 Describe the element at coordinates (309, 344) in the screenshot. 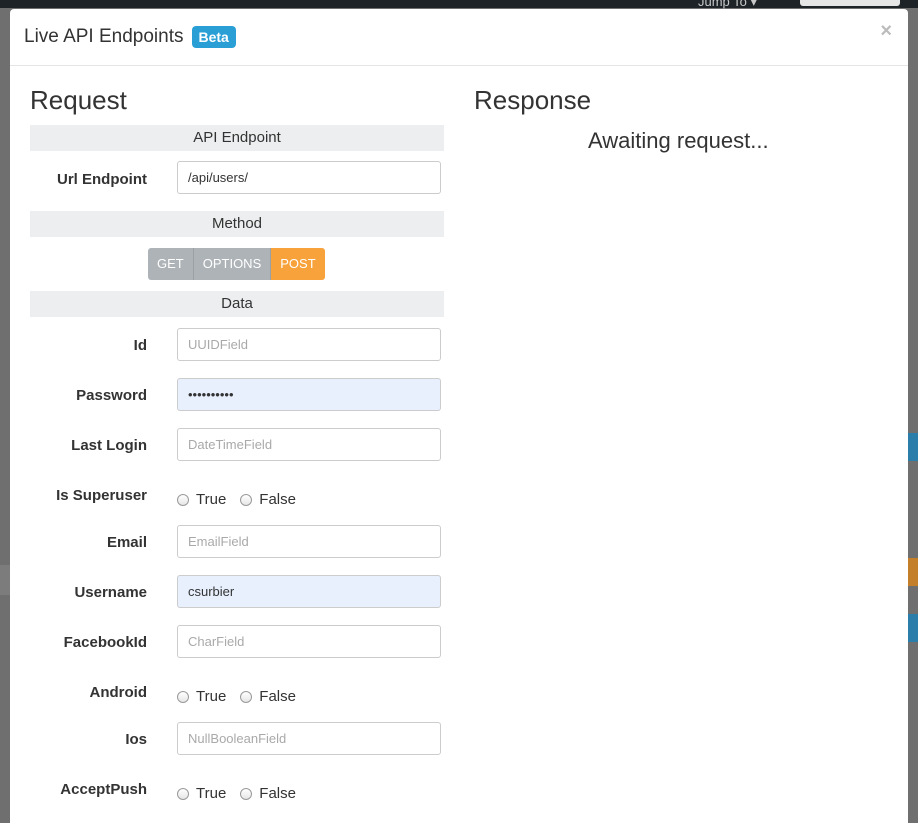

I see `id-input` at that location.